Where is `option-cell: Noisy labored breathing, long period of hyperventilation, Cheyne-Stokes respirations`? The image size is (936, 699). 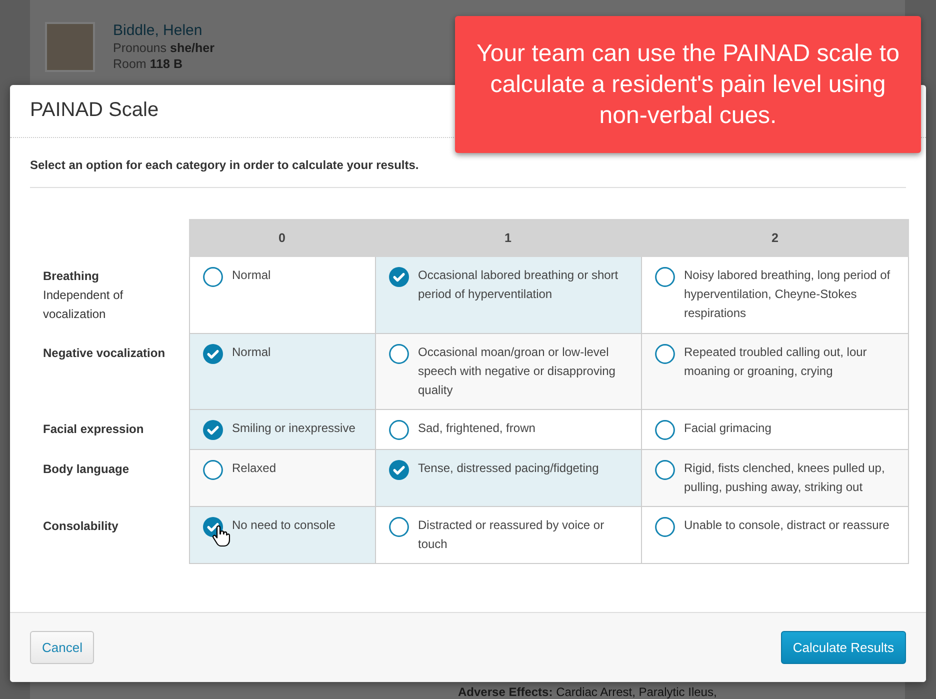
option-cell: Noisy labored breathing, long period of hyperventilation, Cheyne-Stokes respirations is located at coordinates (775, 295).